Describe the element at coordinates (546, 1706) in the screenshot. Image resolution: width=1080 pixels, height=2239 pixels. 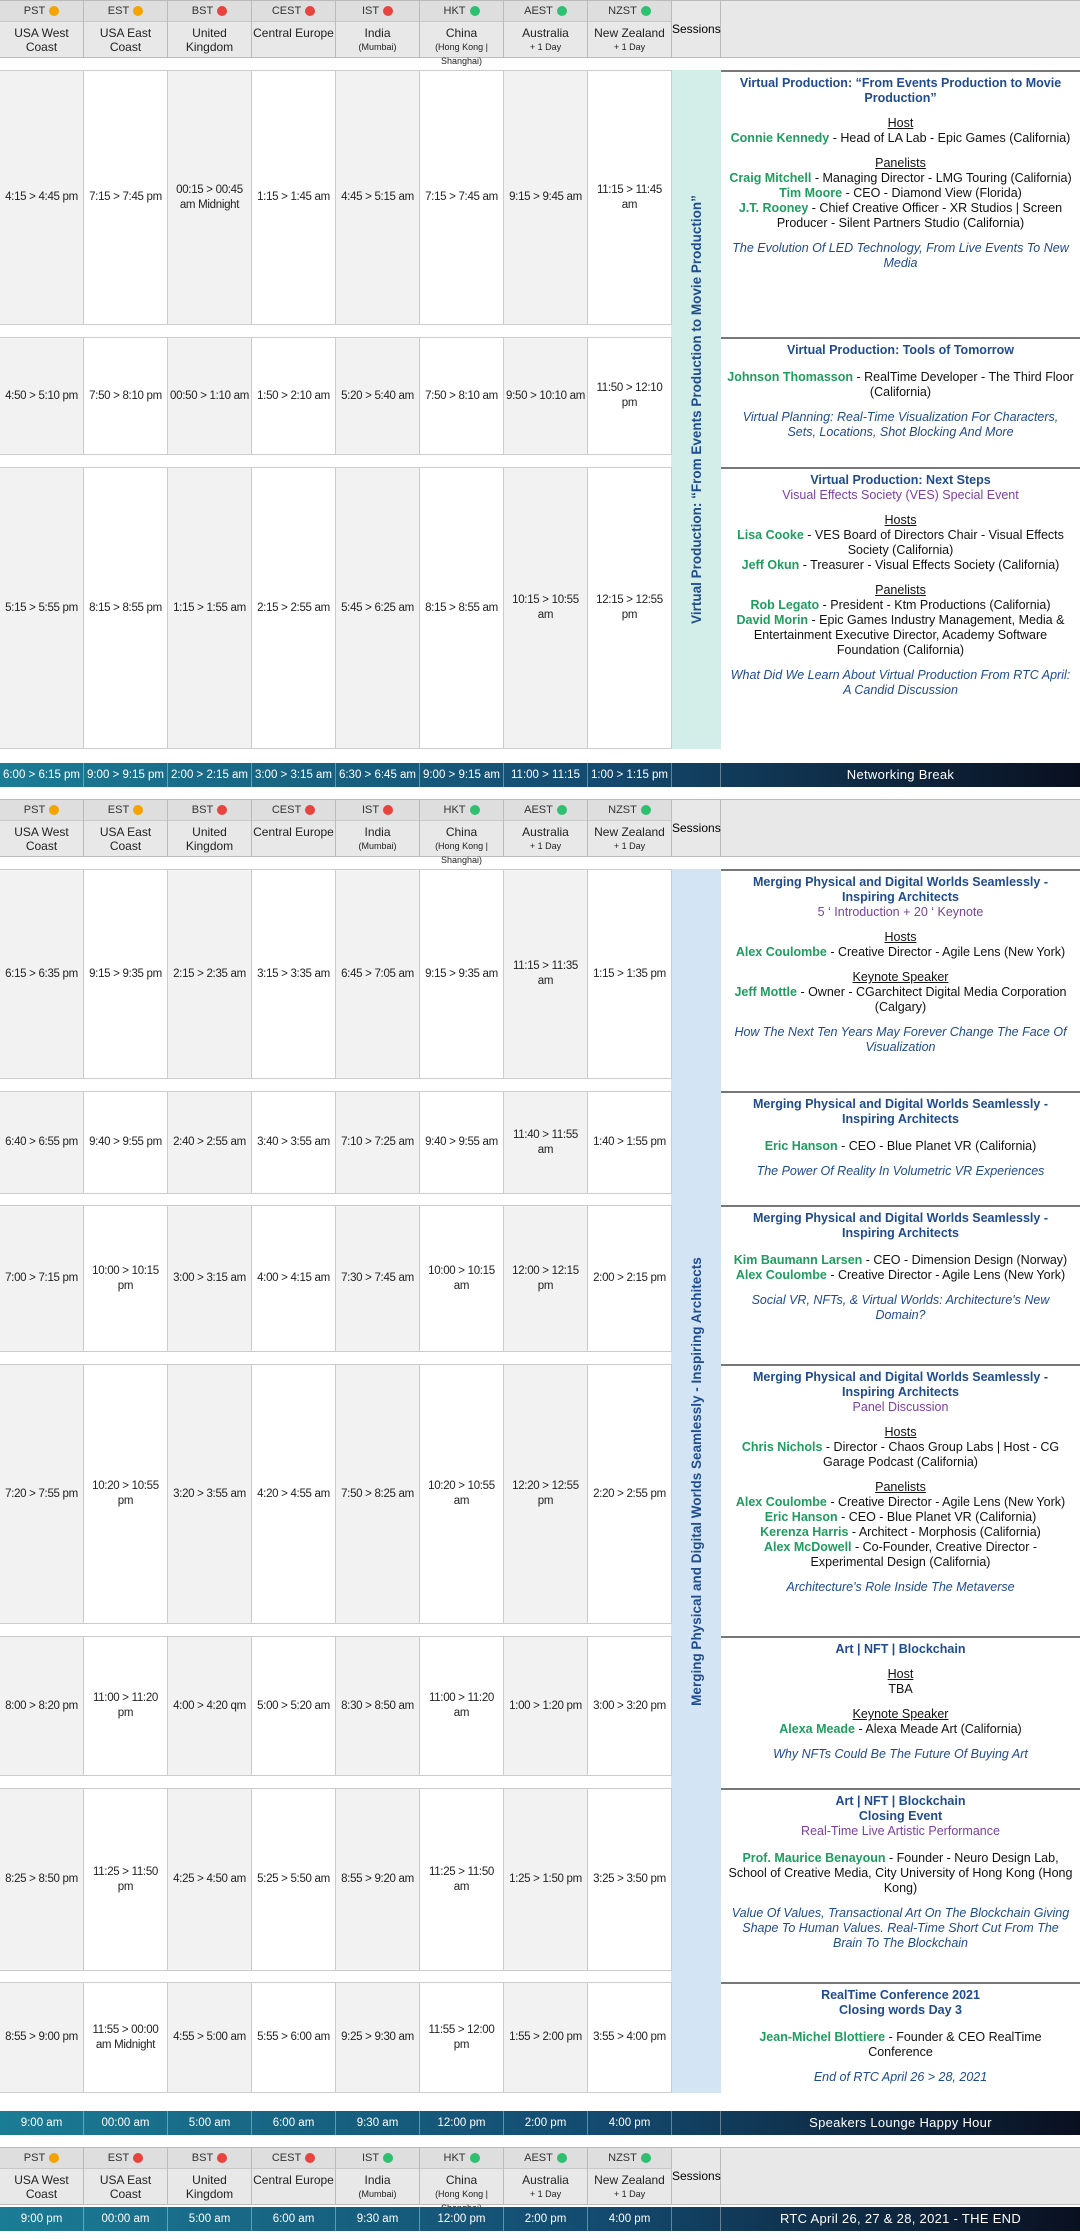
I see `time-cell: 1:00 > 1:20 pm` at that location.